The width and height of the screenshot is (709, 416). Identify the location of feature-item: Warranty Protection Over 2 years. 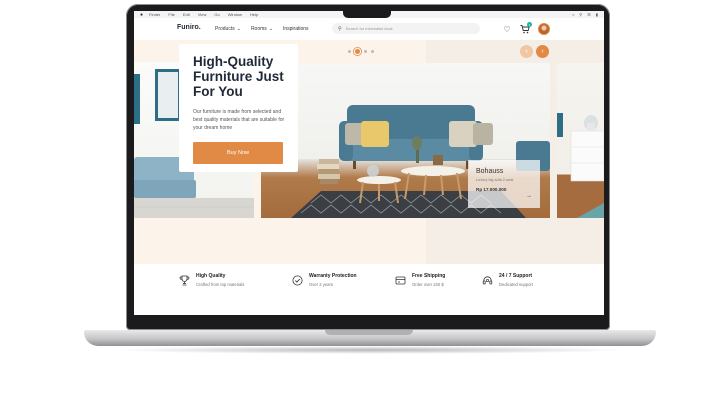
(324, 280).